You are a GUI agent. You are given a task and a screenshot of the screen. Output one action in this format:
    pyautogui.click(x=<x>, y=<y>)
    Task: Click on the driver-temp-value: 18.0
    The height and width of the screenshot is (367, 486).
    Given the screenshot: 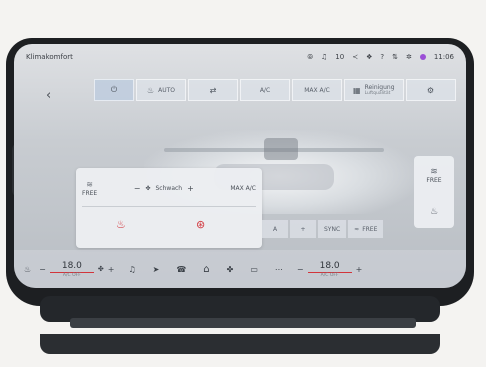 What is the action you would take?
    pyautogui.click(x=71, y=265)
    